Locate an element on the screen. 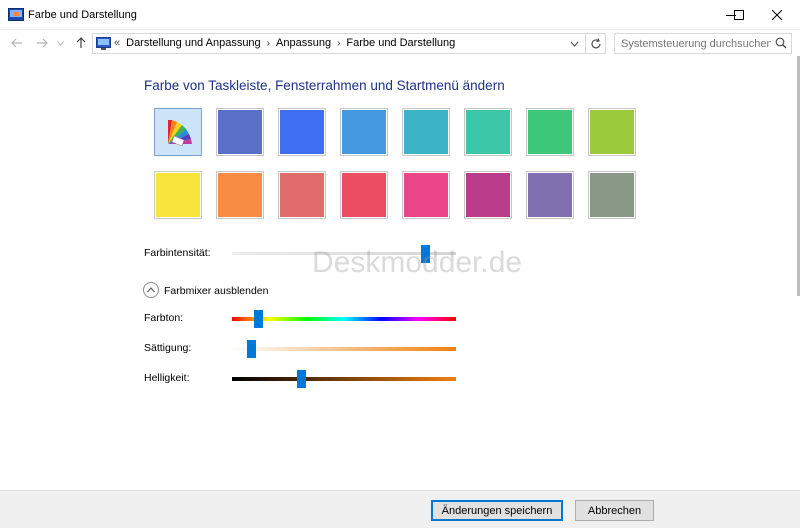 The width and height of the screenshot is (800, 528). refresh-button is located at coordinates (596, 43).